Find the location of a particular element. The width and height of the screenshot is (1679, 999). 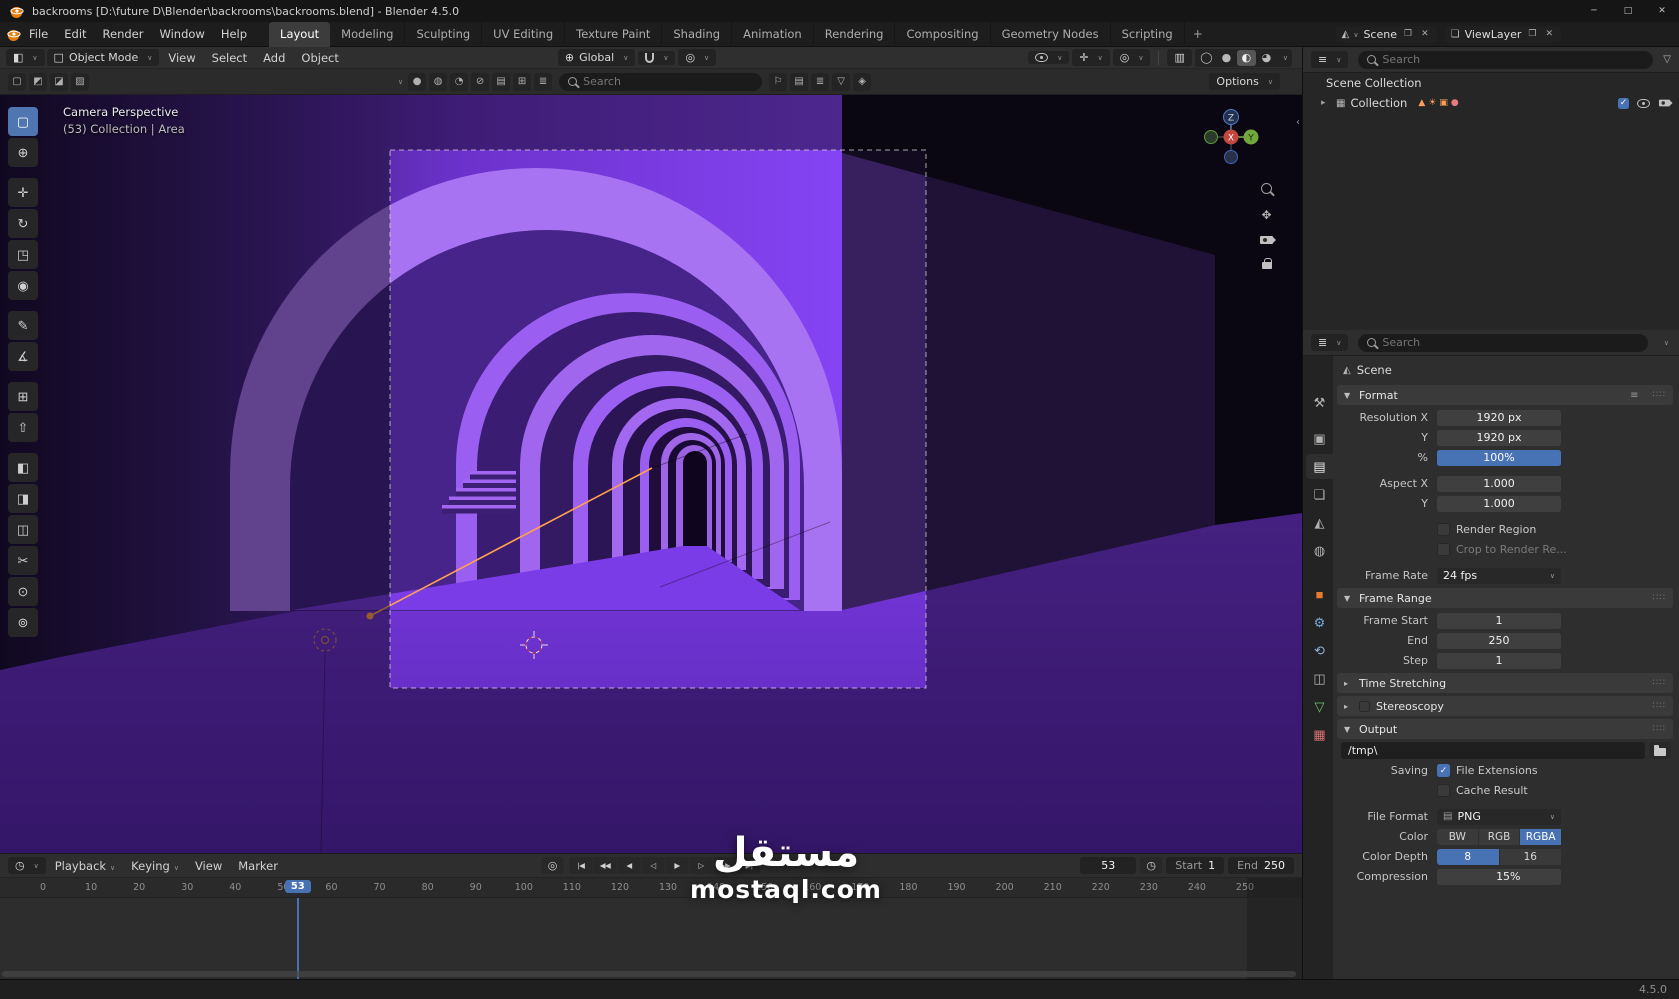

outliner-editor-type-dropdown: ≡ is located at coordinates (1330, 59).